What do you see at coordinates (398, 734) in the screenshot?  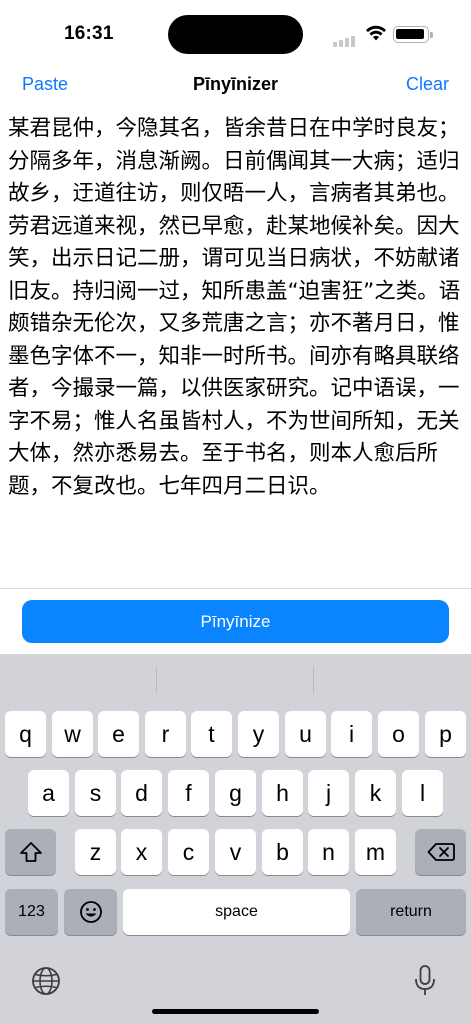 I see `key-o: o` at bounding box center [398, 734].